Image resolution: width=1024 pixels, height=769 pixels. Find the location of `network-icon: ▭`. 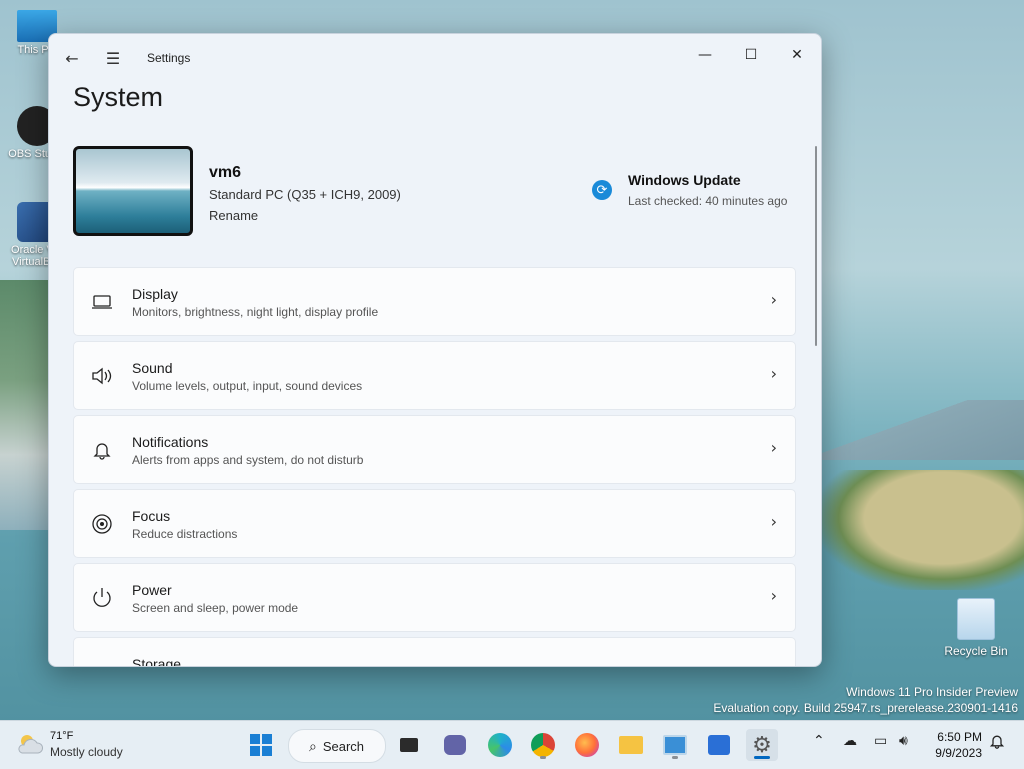

network-icon: ▭ is located at coordinates (881, 741).